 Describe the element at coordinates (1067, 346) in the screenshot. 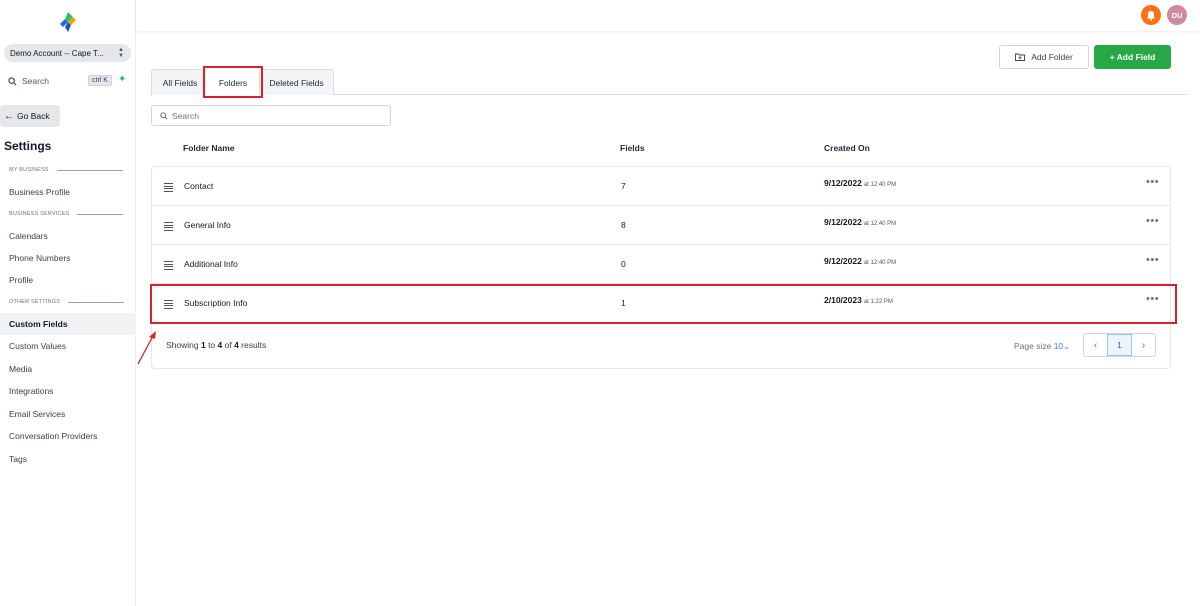

I see `chevron-down-icon: ⌄` at that location.